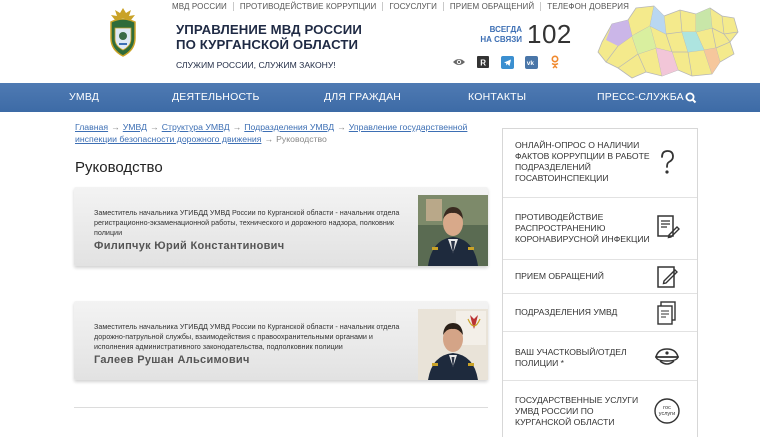  Describe the element at coordinates (667, 162) in the screenshot. I see `question-icon` at that location.